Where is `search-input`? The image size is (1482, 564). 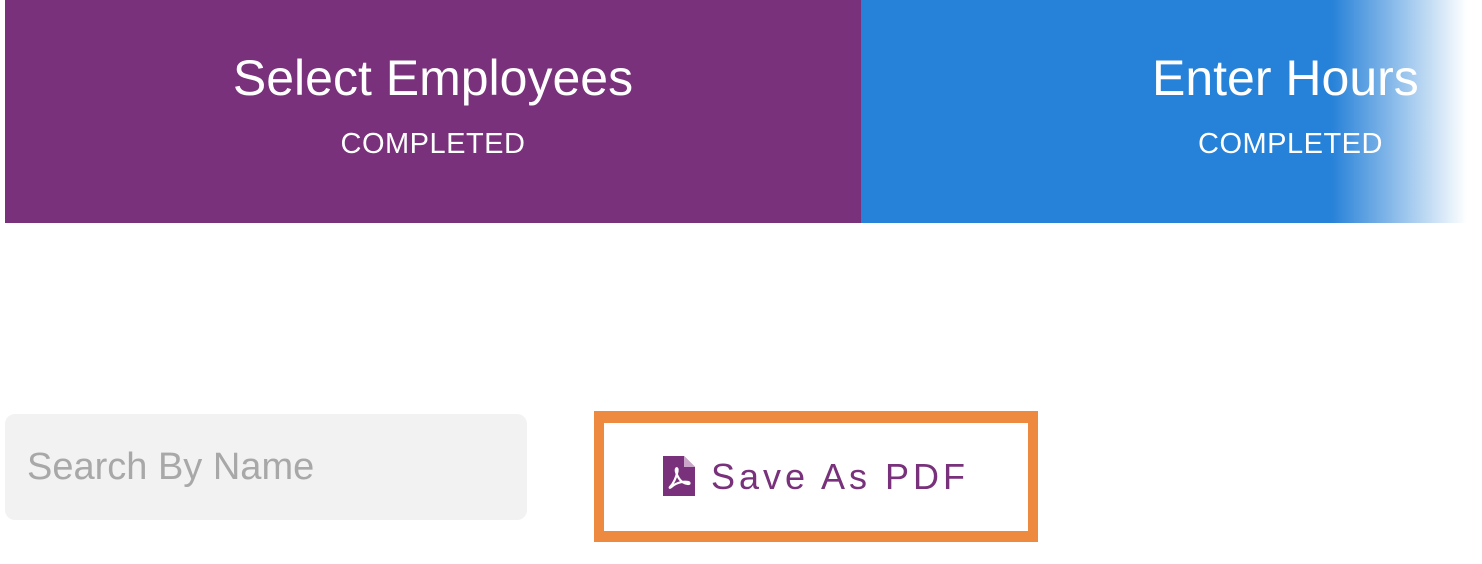
search-input is located at coordinates (266, 467).